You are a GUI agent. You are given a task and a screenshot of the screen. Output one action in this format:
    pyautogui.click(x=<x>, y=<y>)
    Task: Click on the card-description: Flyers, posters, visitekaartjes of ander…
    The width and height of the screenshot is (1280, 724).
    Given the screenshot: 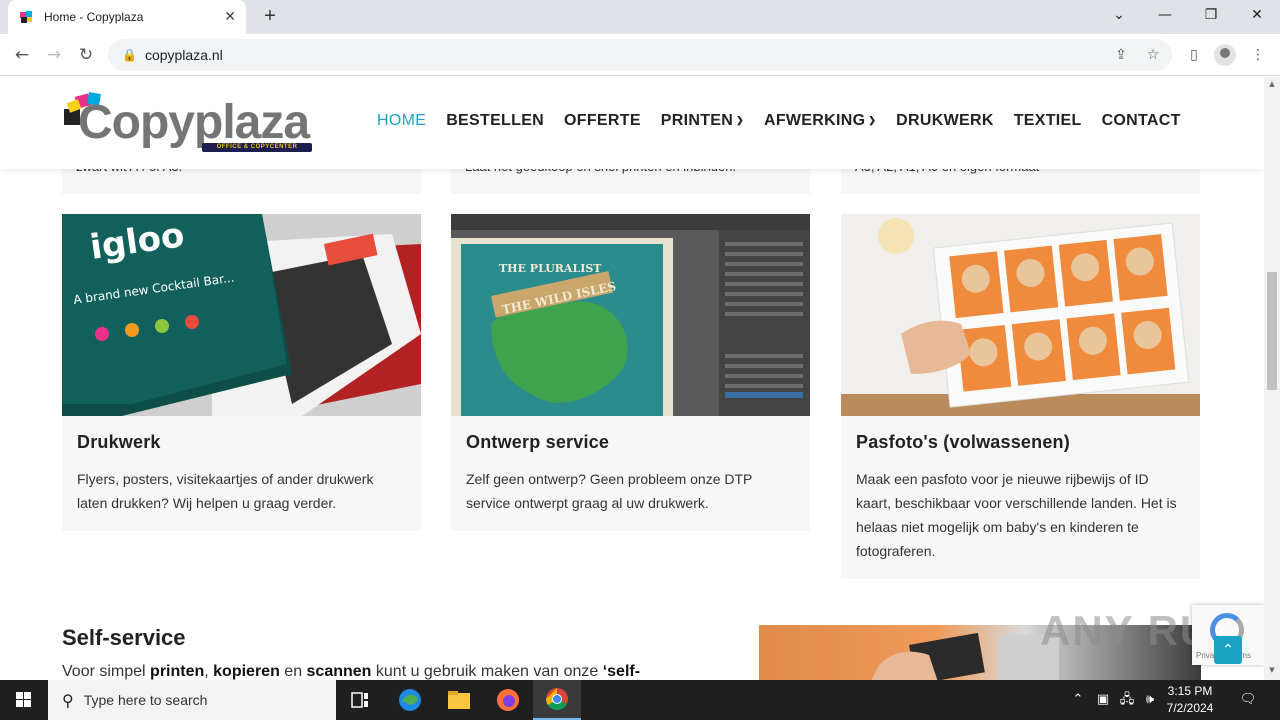 What is the action you would take?
    pyautogui.click(x=225, y=491)
    